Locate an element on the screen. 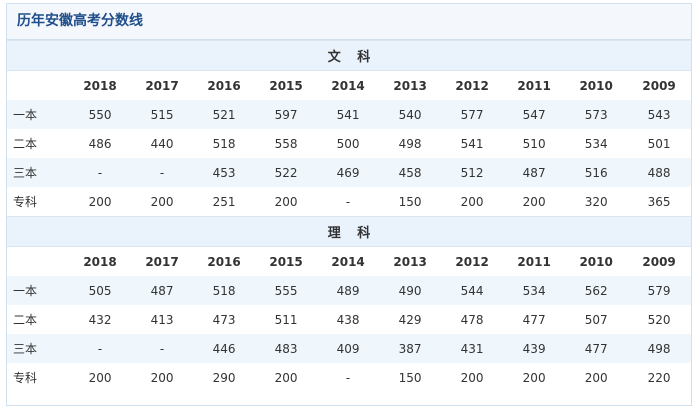  score-cell: 500 is located at coordinates (348, 143).